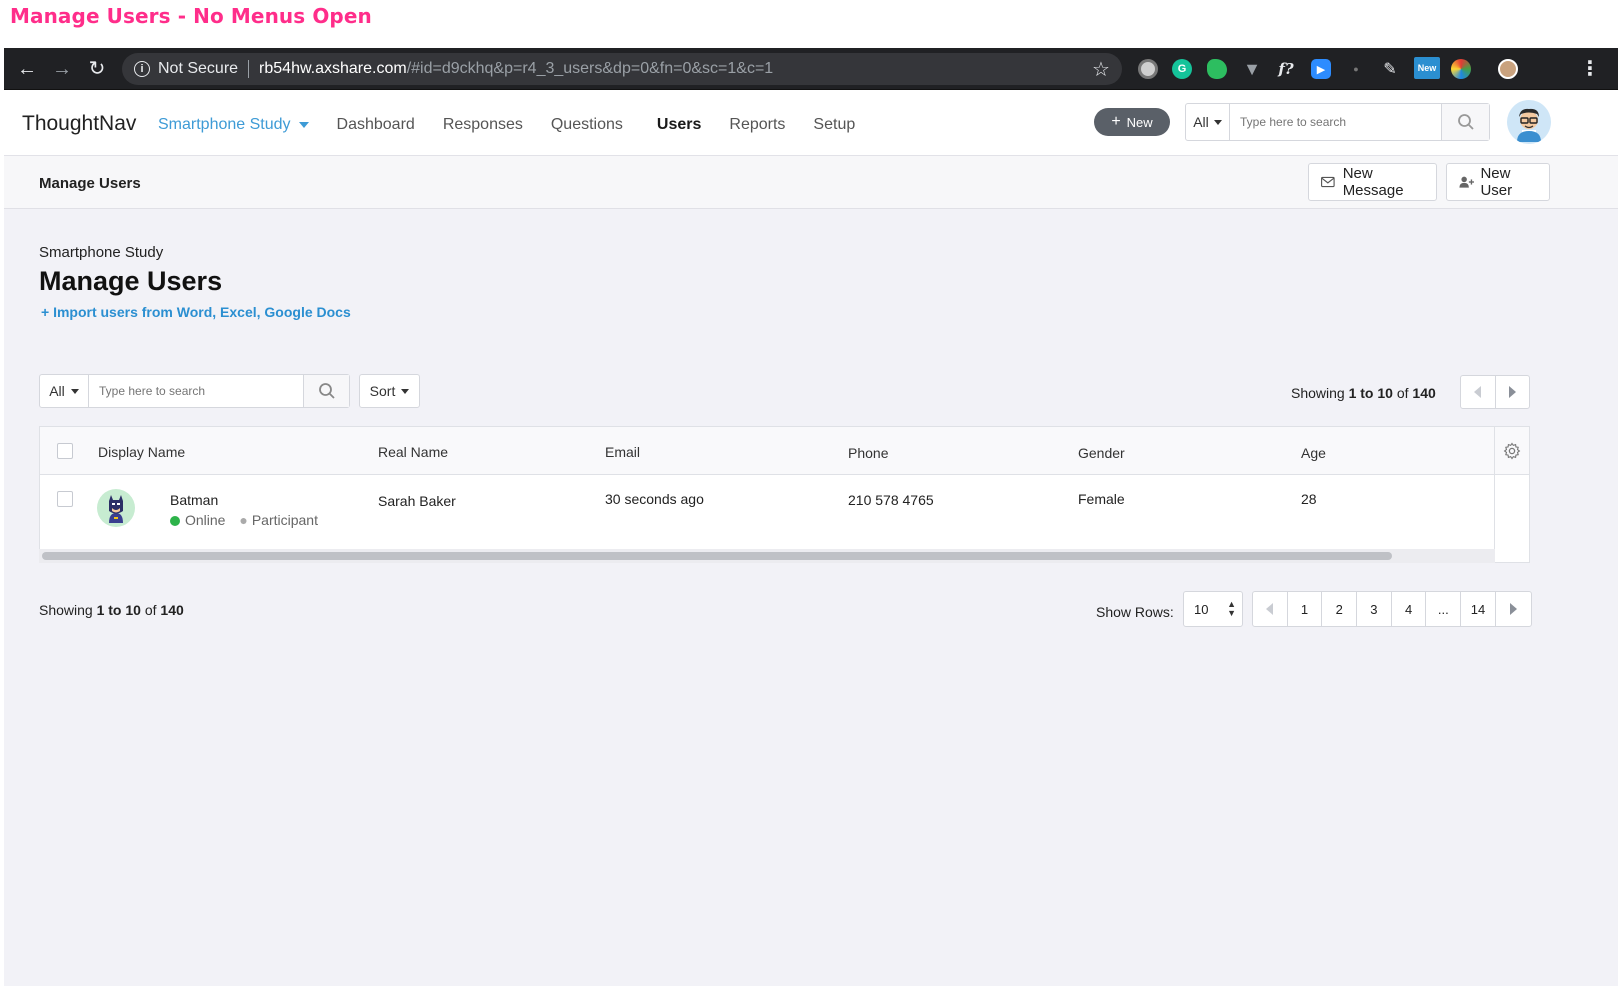 This screenshot has height=986, width=1618. Describe the element at coordinates (1461, 69) in the screenshot. I see `color-picker-icon` at that location.